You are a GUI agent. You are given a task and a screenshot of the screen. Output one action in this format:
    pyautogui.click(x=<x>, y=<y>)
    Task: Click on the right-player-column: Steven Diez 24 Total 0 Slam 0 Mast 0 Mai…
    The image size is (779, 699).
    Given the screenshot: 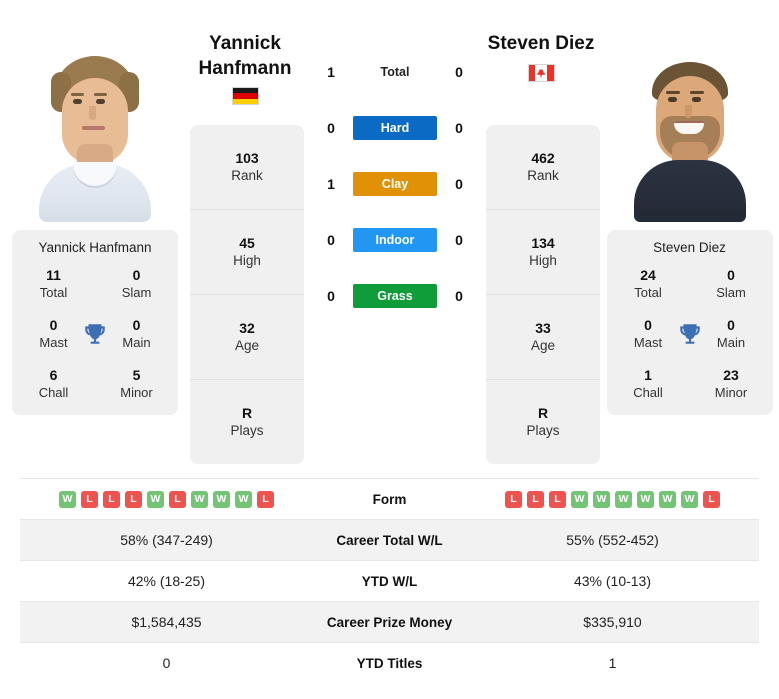 What is the action you would take?
    pyautogui.click(x=689, y=207)
    